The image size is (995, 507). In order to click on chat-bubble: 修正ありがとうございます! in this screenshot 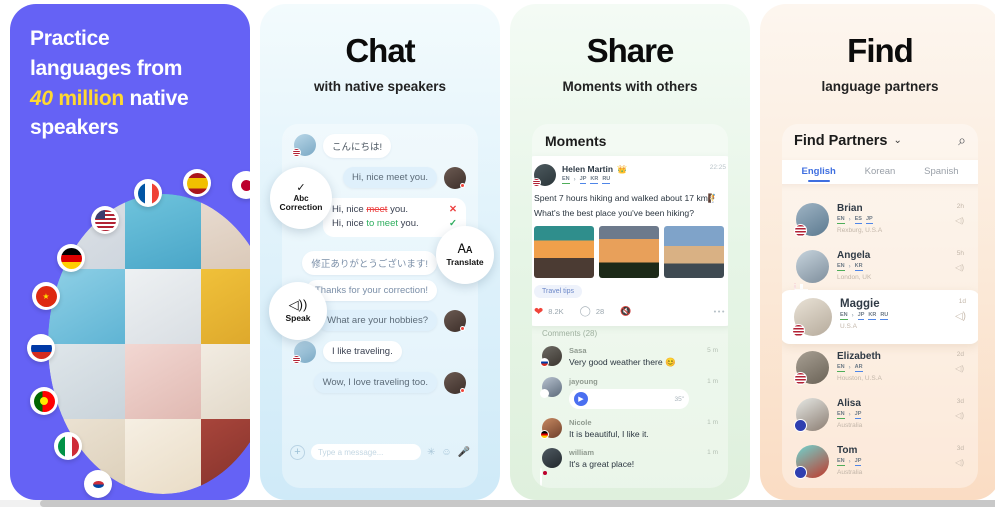, I will do `click(369, 262)`.